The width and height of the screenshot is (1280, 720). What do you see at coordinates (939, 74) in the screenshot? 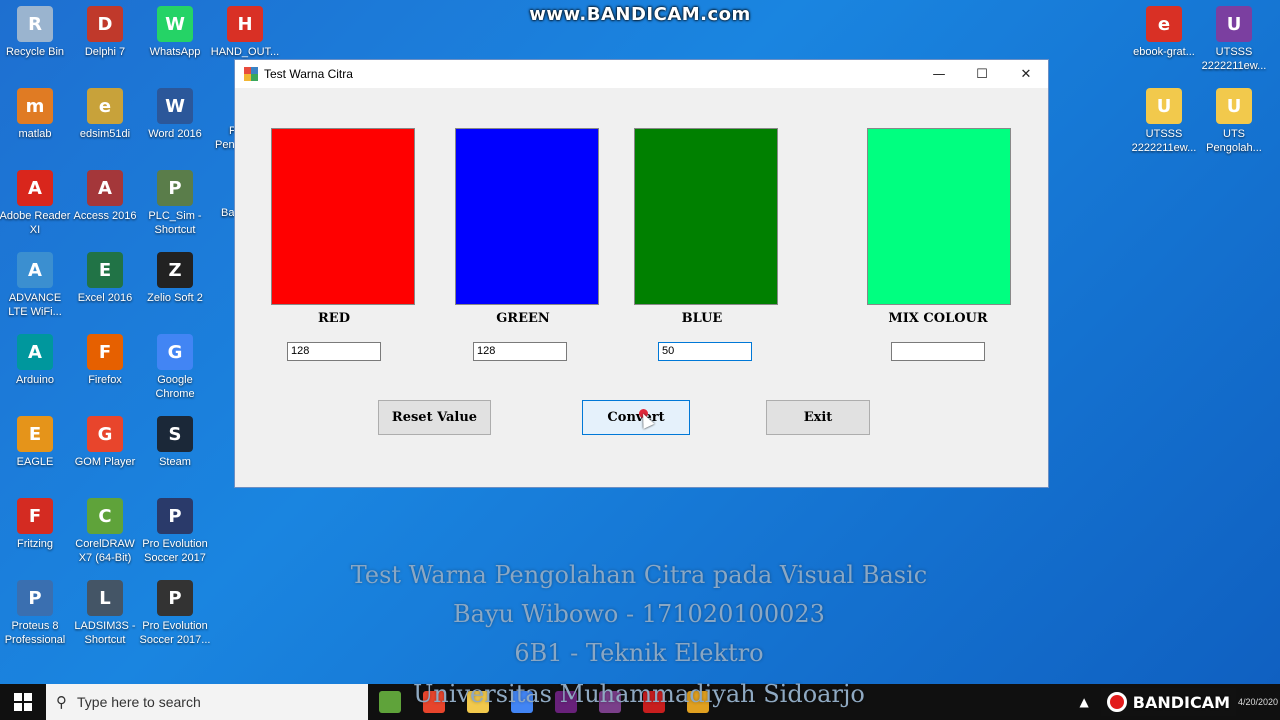
I see `minimize-button: —` at bounding box center [939, 74].